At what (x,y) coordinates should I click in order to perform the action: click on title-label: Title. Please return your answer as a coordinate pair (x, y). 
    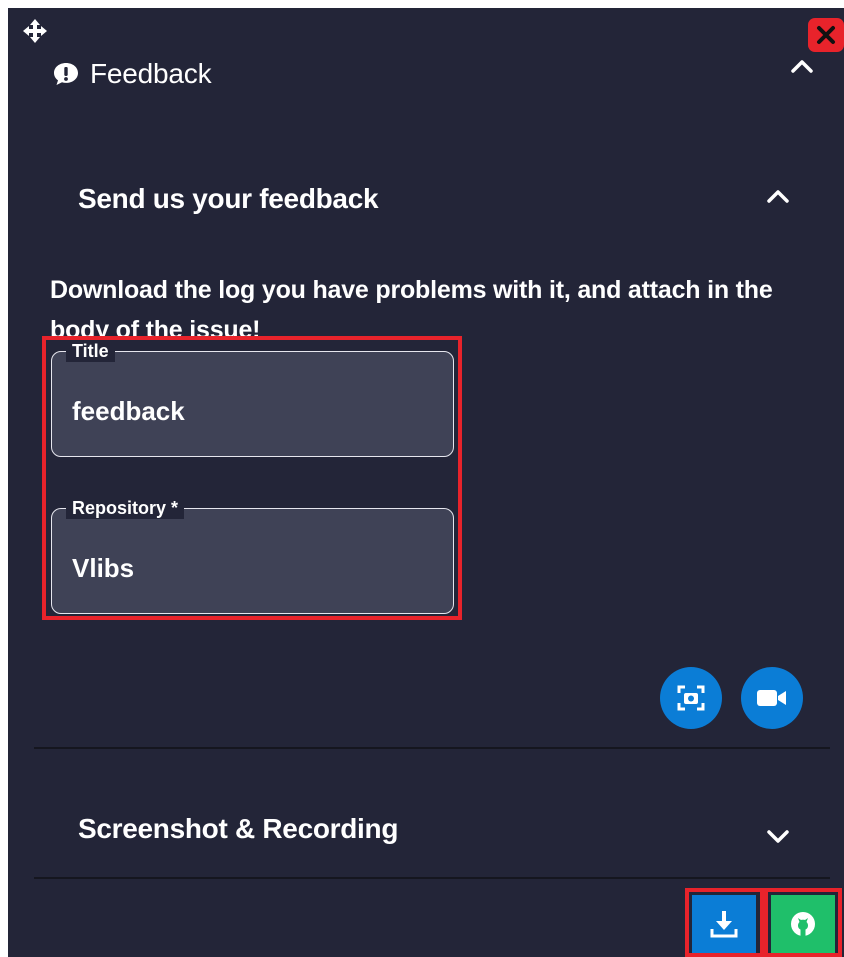
    Looking at the image, I should click on (90, 351).